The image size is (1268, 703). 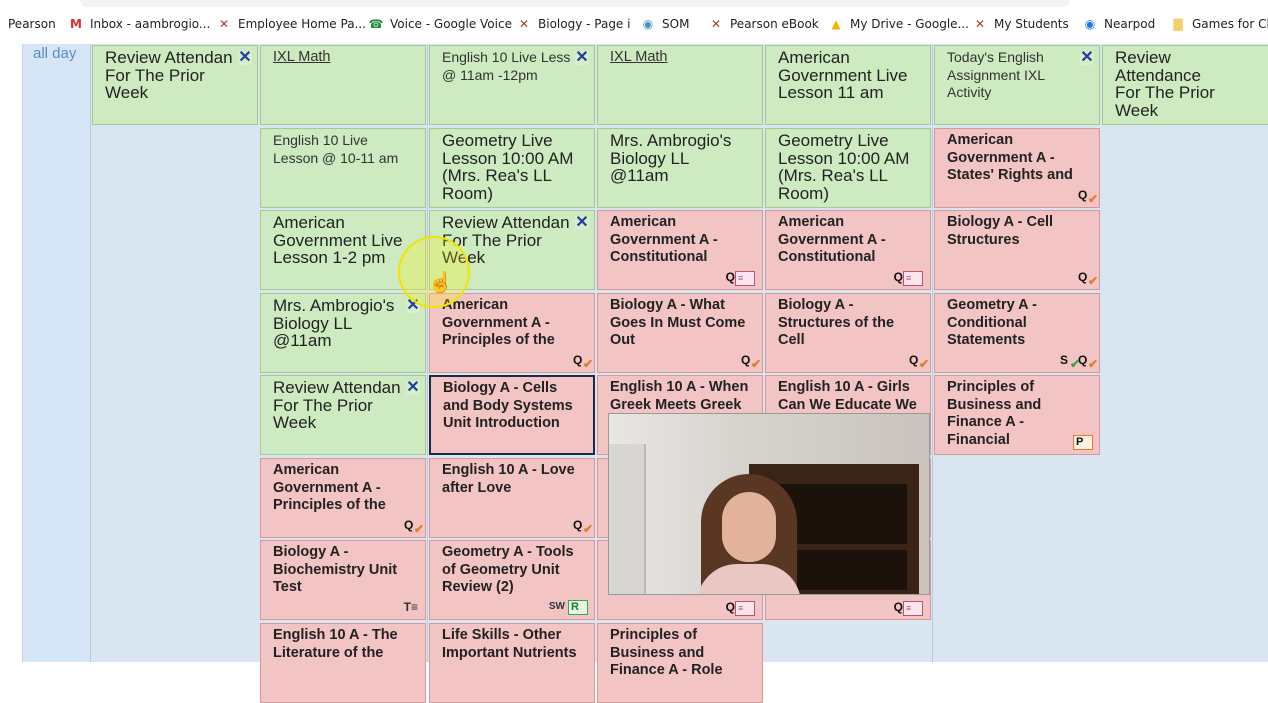 I want to click on event-title: Today's English Assignment IXL Activity, so click(x=996, y=74).